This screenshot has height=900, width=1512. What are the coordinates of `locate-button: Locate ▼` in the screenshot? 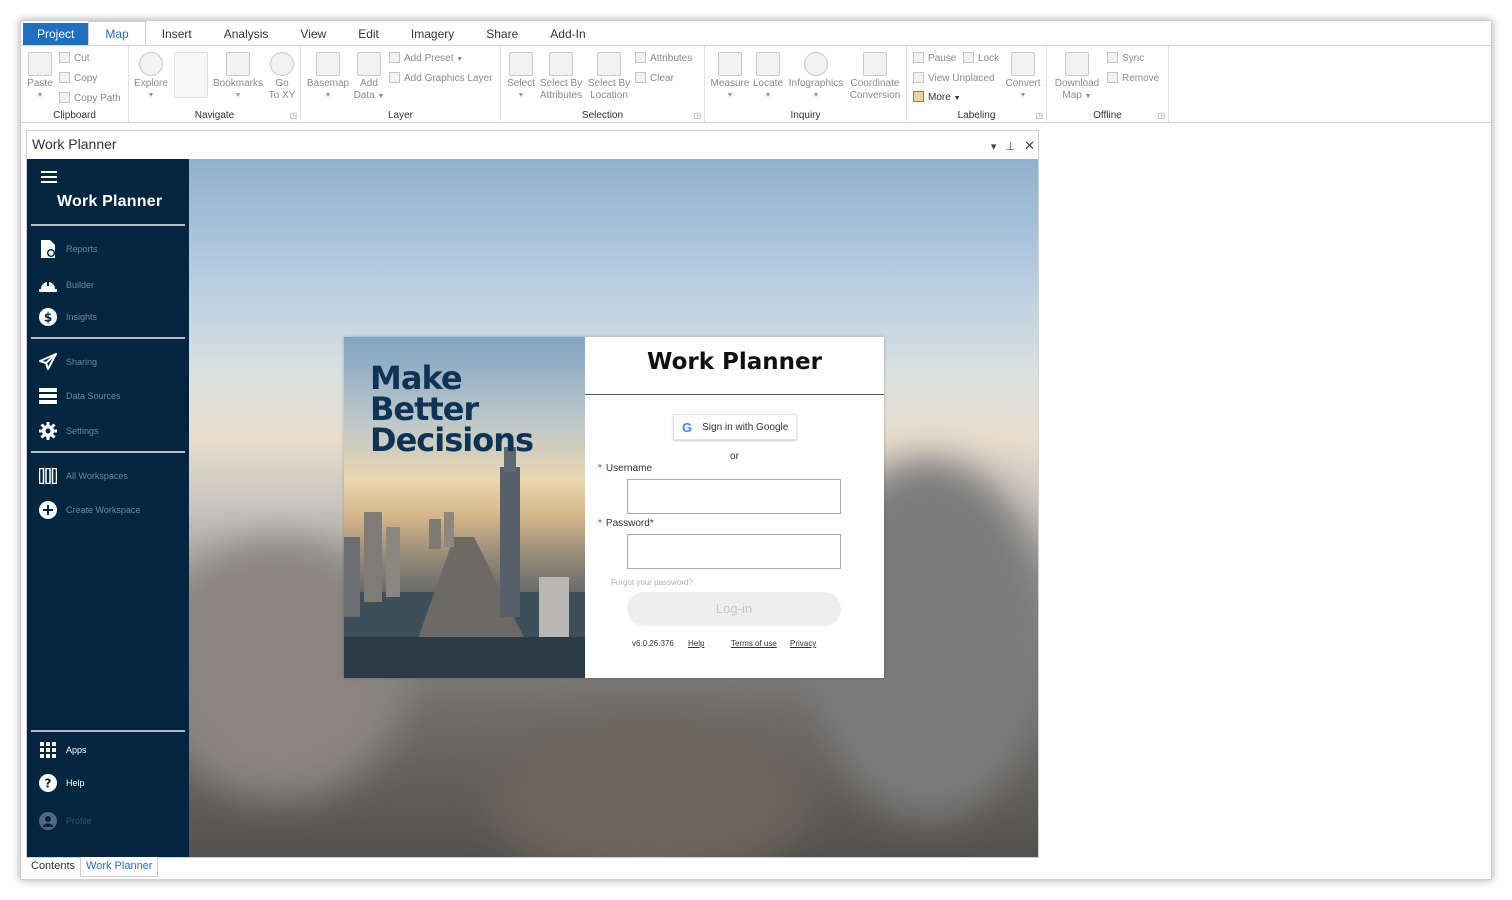 It's located at (768, 77).